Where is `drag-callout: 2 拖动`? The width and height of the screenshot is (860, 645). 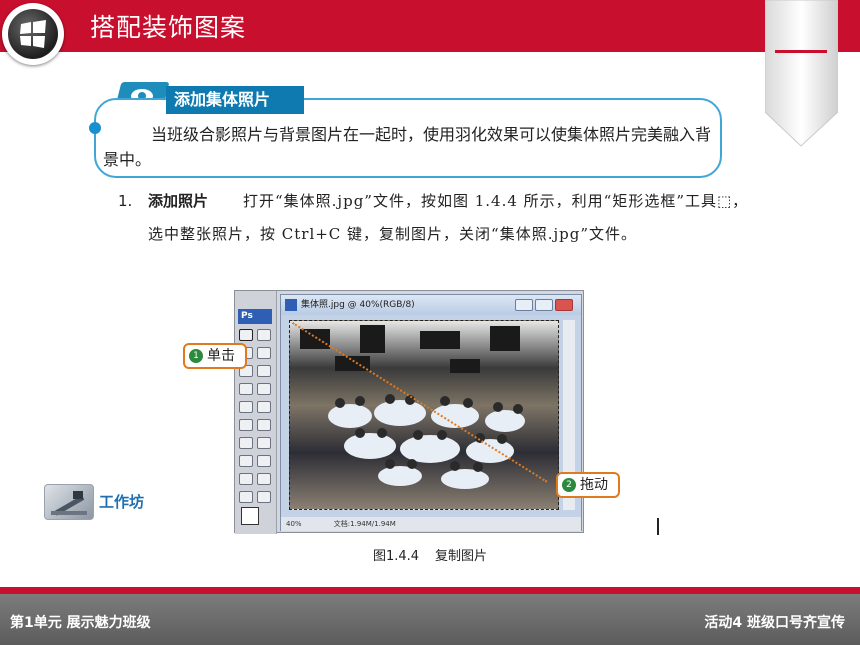 drag-callout: 2 拖动 is located at coordinates (588, 485).